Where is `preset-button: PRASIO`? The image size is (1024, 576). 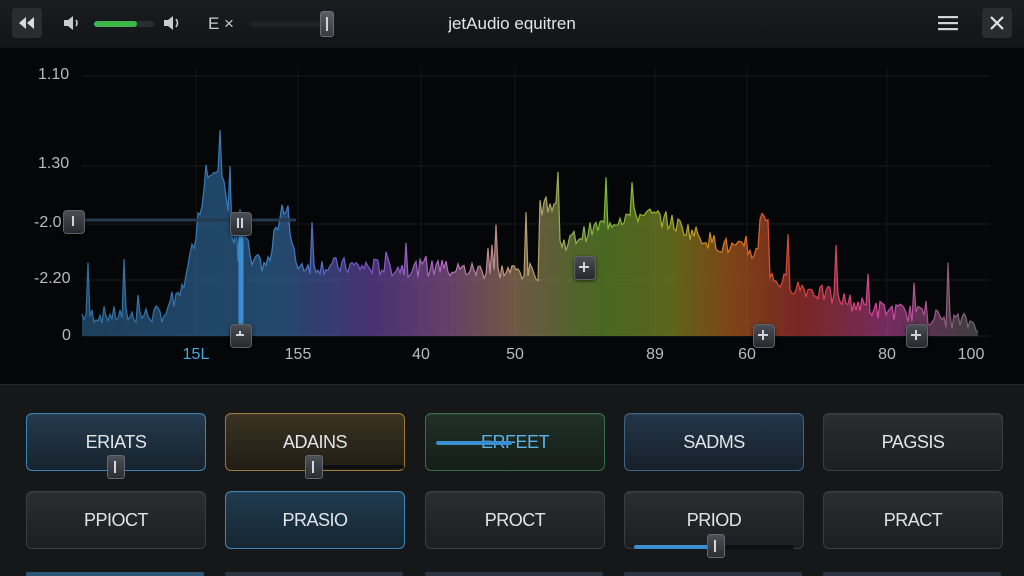 preset-button: PRASIO is located at coordinates (315, 520).